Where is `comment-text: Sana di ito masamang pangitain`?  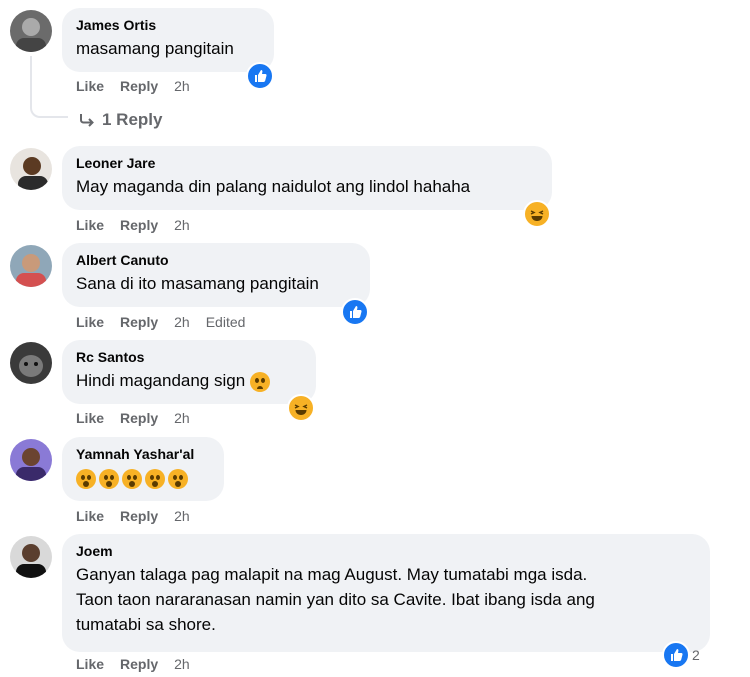 comment-text: Sana di ito masamang pangitain is located at coordinates (197, 283).